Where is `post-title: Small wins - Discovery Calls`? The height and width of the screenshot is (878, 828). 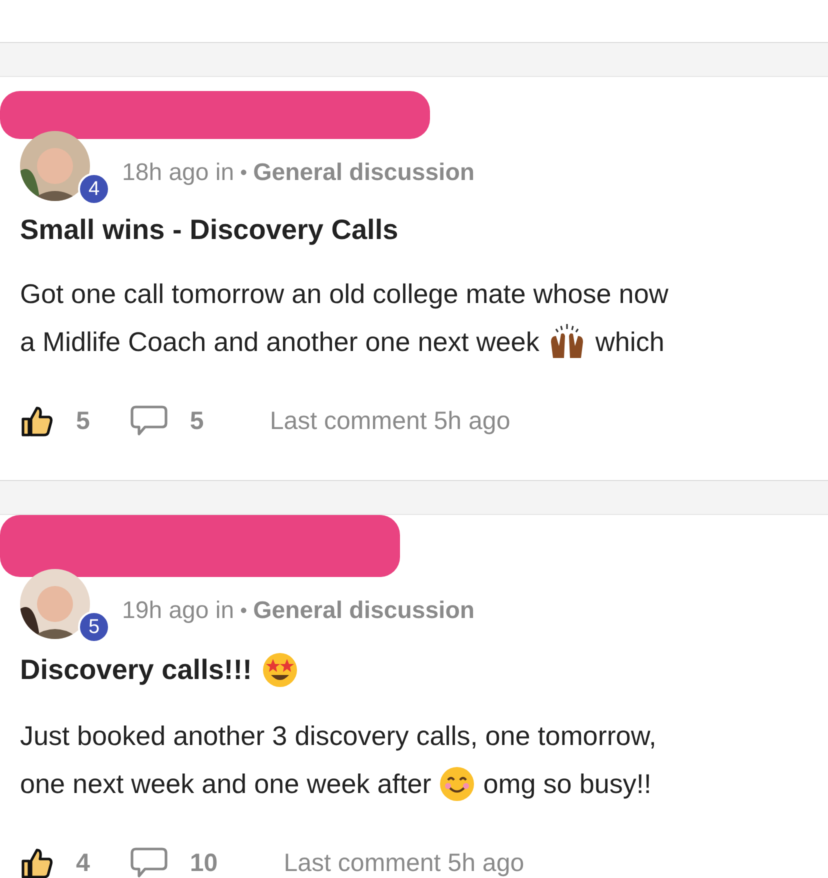 post-title: Small wins - Discovery Calls is located at coordinates (209, 230).